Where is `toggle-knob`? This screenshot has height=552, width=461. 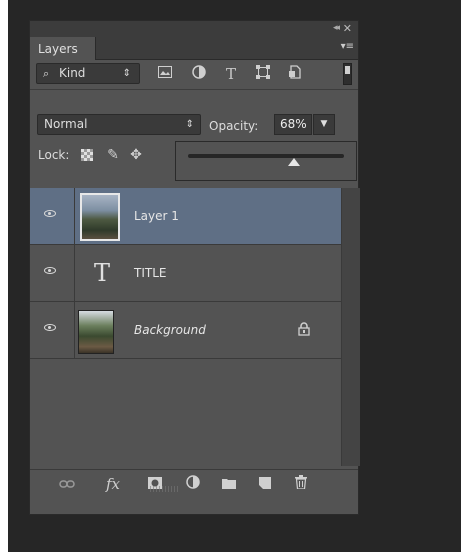
toggle-knob is located at coordinates (347, 70).